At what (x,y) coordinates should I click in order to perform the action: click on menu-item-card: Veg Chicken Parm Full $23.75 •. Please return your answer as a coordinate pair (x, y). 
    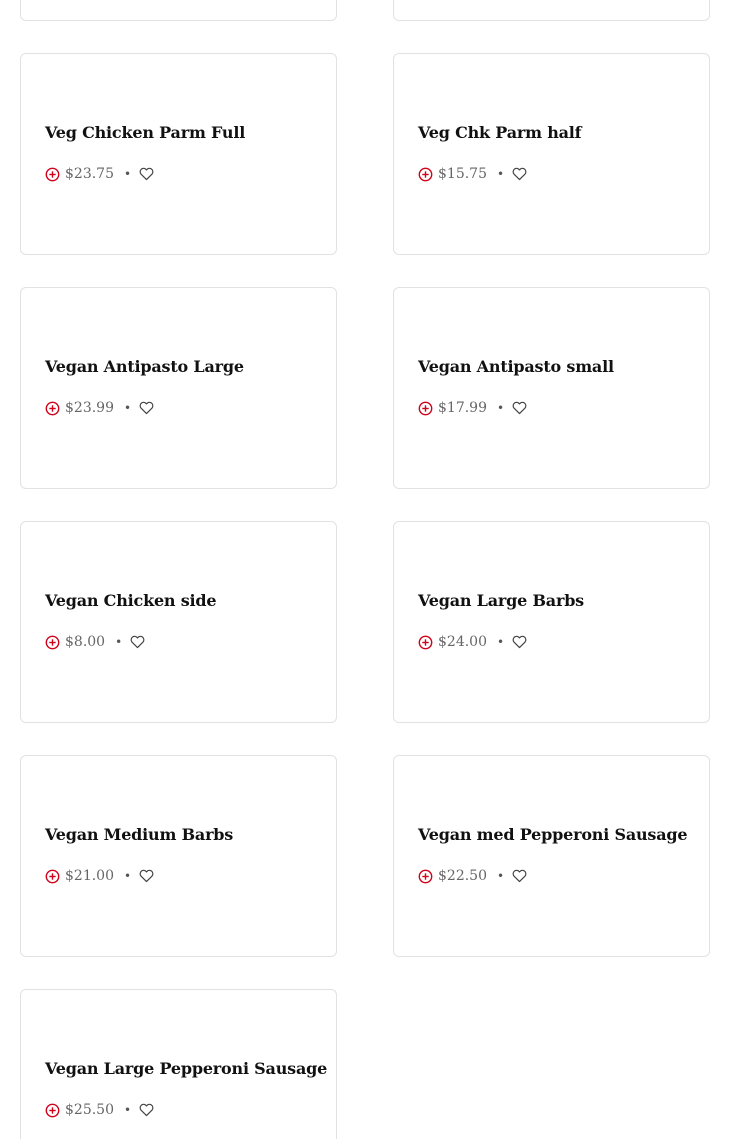
    Looking at the image, I should click on (178, 154).